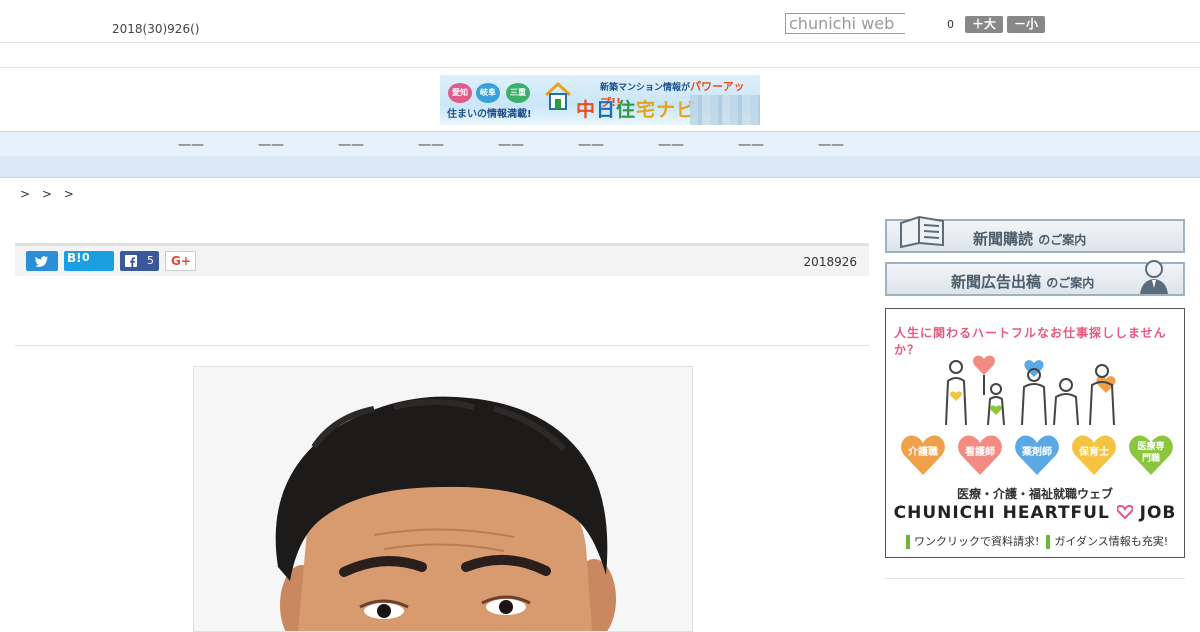  Describe the element at coordinates (156, 29) in the screenshot. I see `current-date: 2018(30)926()` at that location.